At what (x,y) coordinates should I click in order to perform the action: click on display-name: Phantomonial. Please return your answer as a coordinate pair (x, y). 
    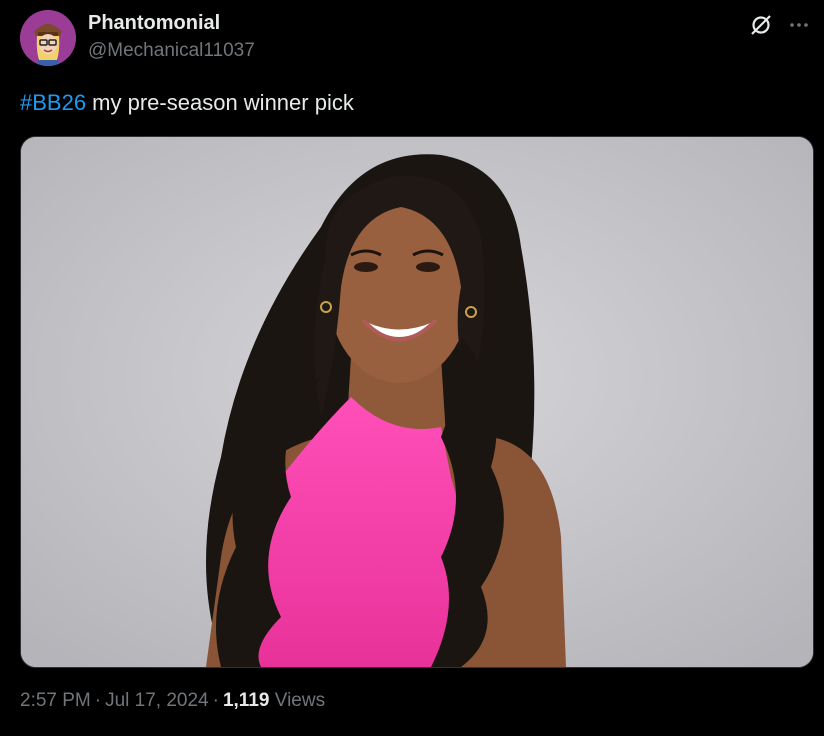
    Looking at the image, I should click on (154, 23).